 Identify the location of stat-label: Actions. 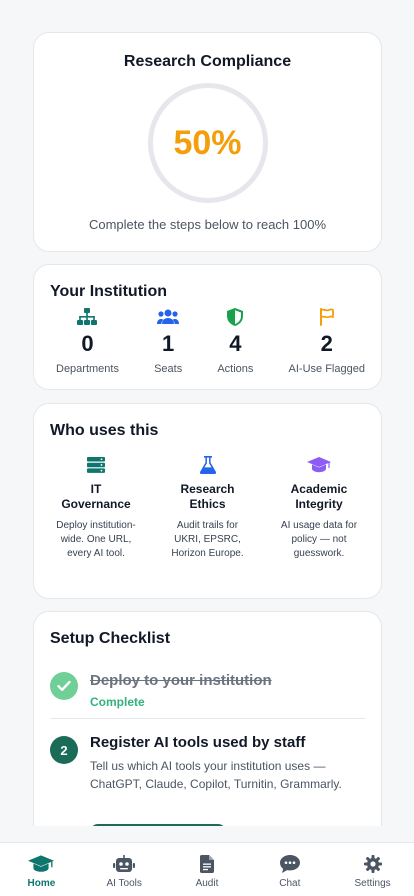
(235, 369).